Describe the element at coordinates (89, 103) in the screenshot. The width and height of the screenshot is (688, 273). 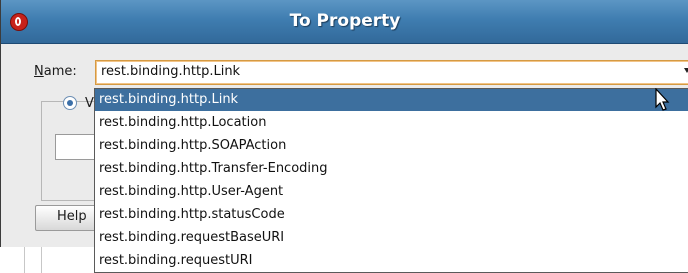
I see `value-radio-label: V` at that location.